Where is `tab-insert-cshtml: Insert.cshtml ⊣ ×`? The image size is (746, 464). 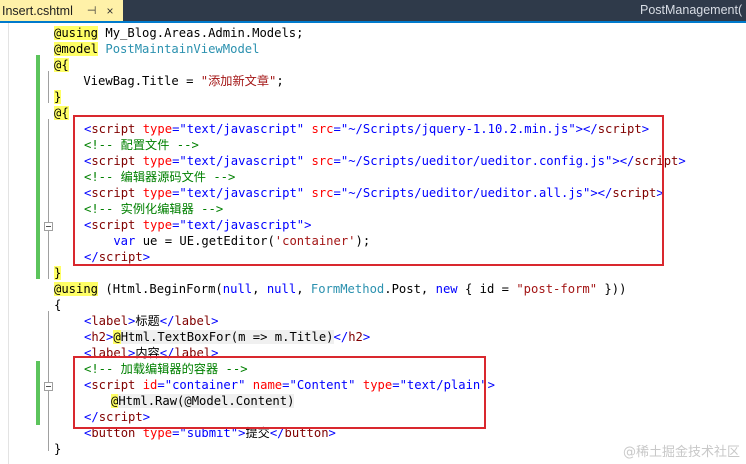
tab-insert-cshtml: Insert.cshtml ⊣ × is located at coordinates (61, 10).